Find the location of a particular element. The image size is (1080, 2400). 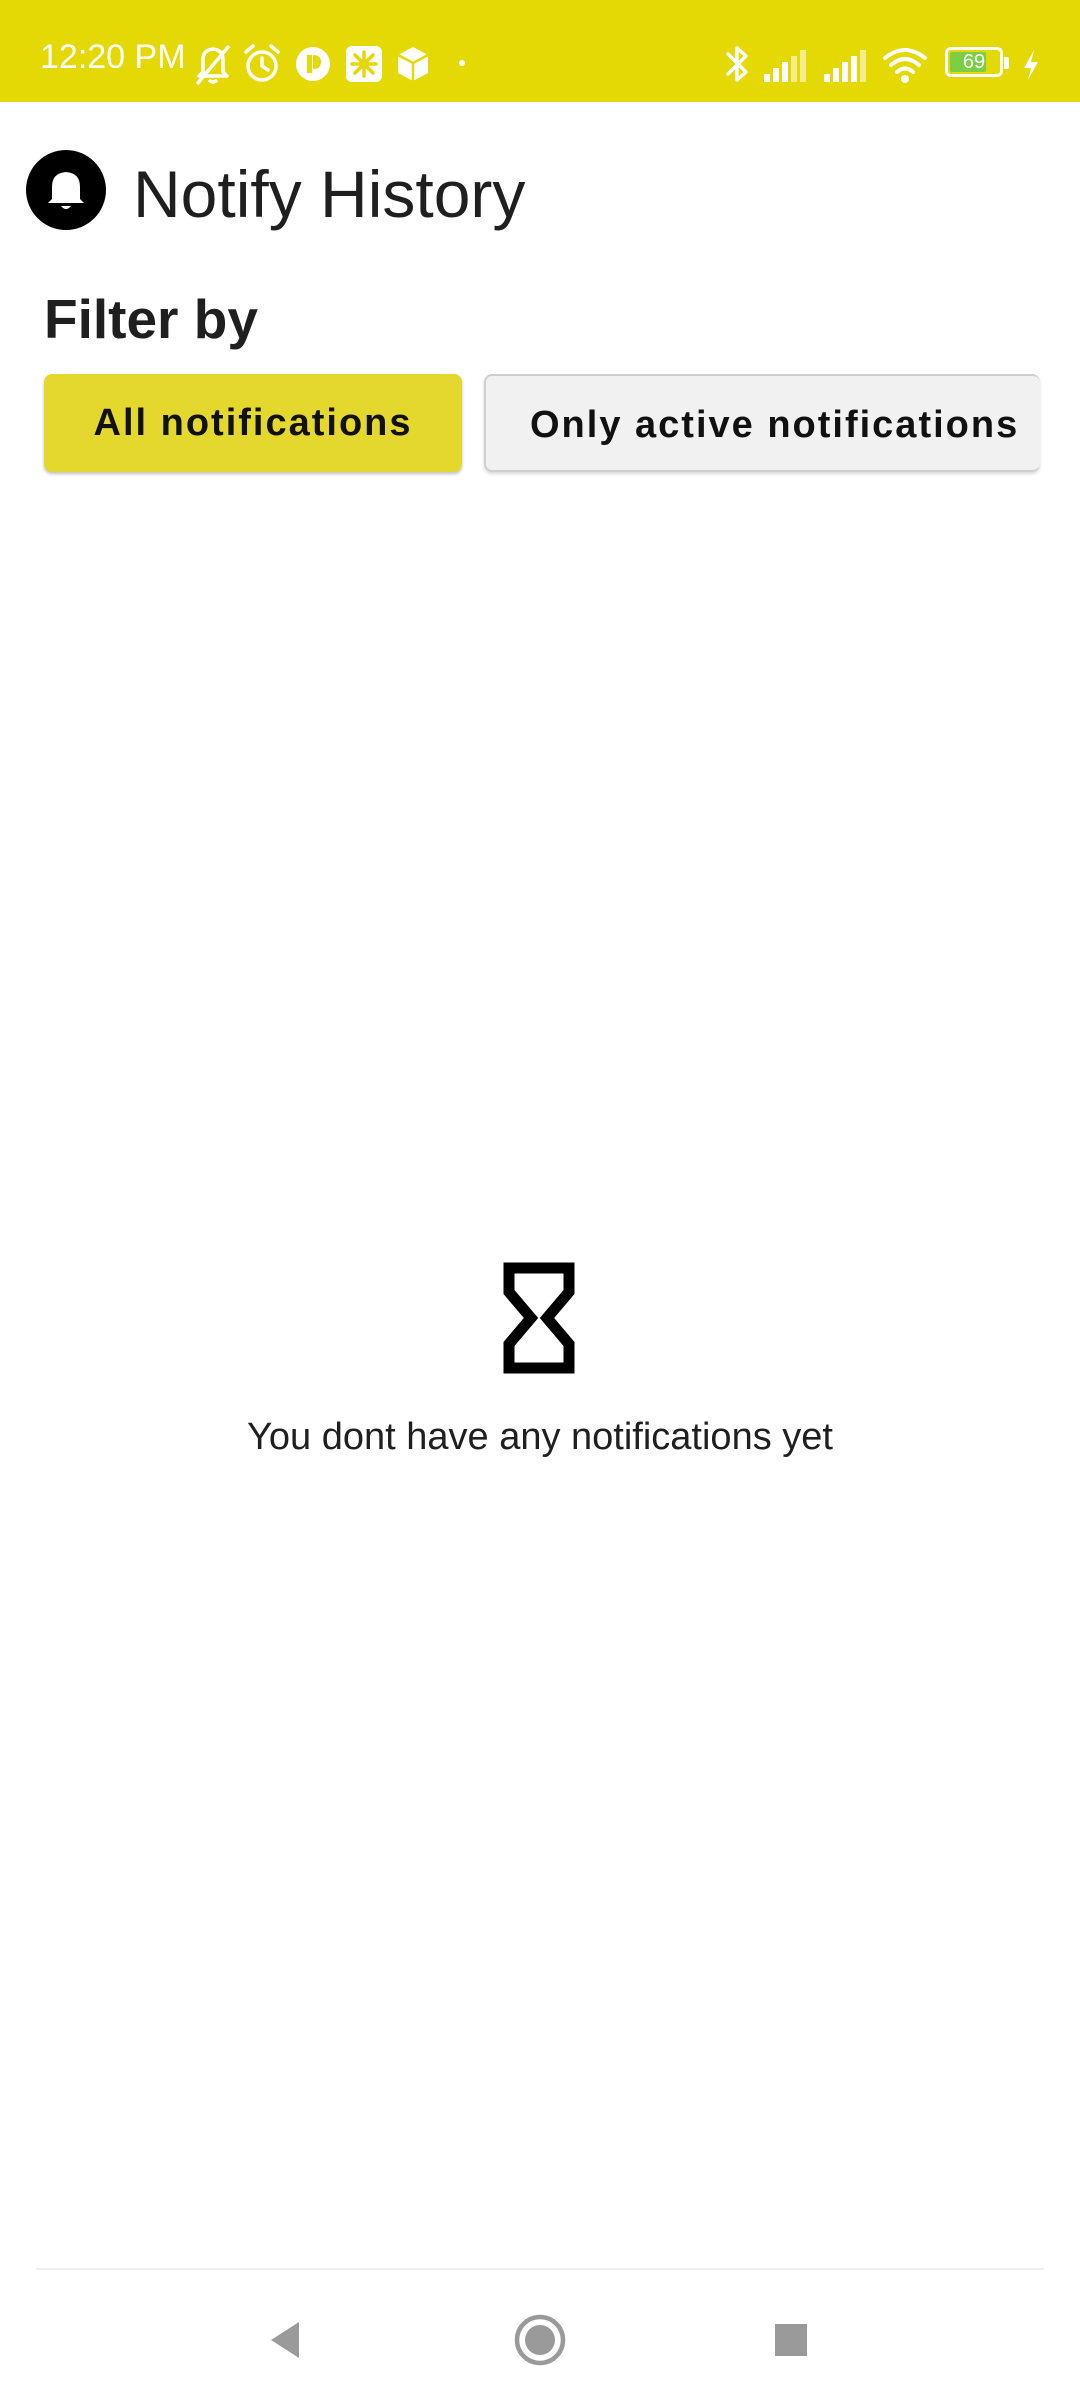

recents-icon is located at coordinates (791, 2340).